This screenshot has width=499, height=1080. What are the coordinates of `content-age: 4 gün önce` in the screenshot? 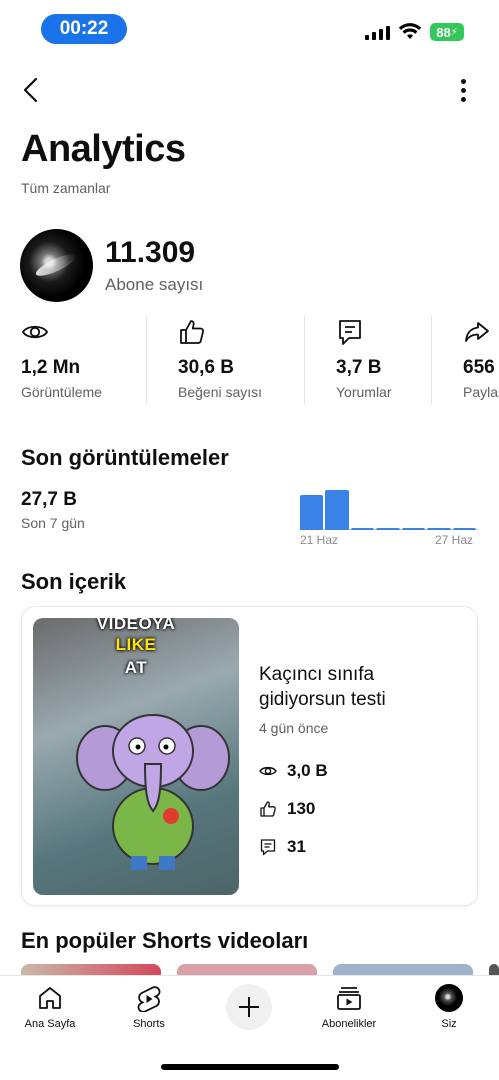 It's located at (294, 728).